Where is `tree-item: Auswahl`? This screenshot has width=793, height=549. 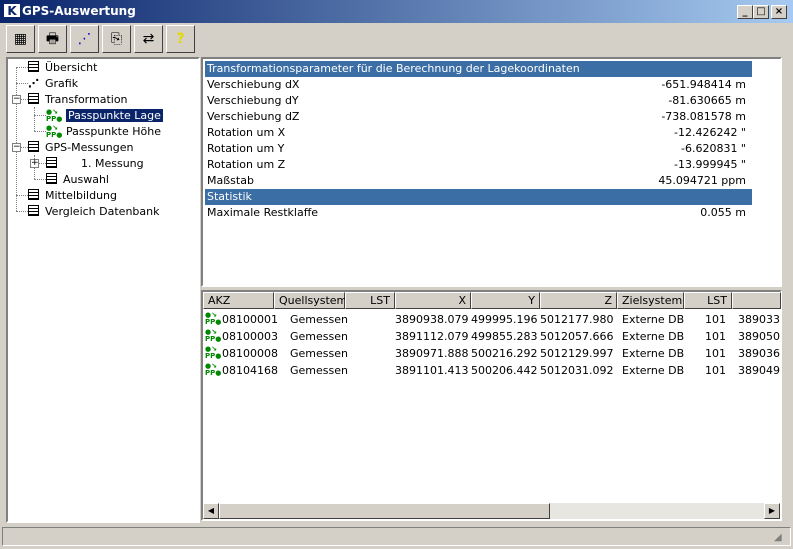
tree-item: Auswahl is located at coordinates (77, 180).